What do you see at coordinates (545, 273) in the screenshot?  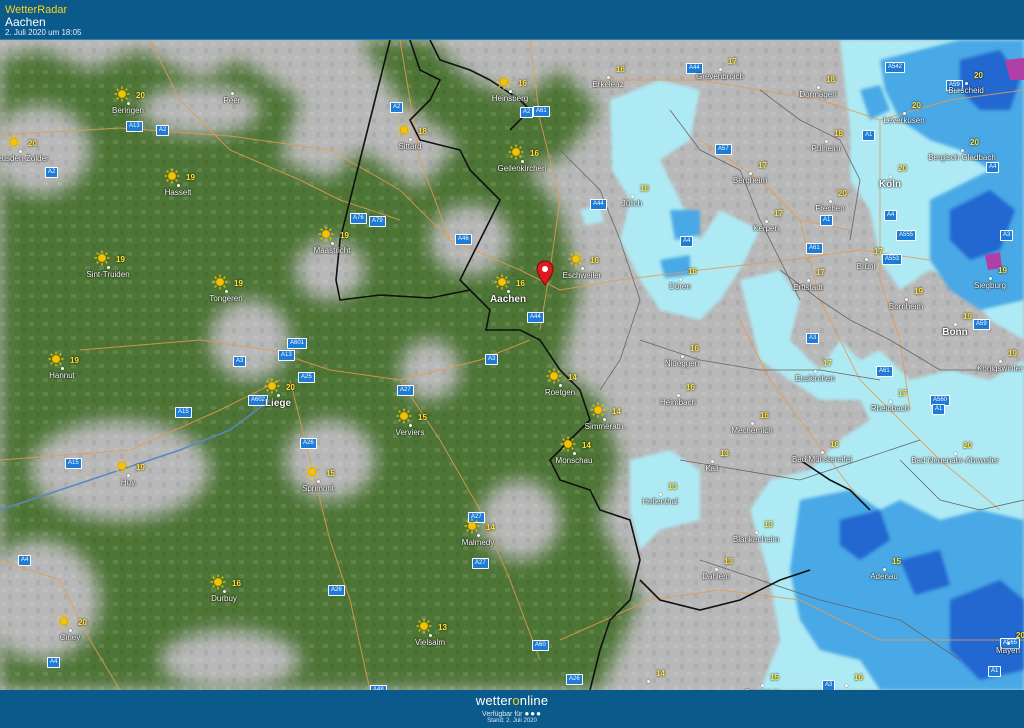 I see `location-pin-icon` at bounding box center [545, 273].